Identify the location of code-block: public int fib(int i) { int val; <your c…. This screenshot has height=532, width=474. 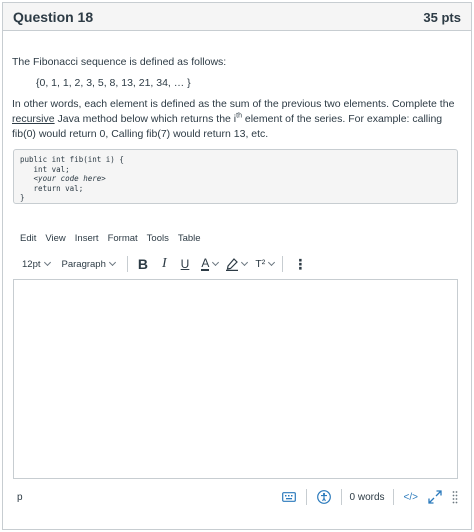
(235, 176).